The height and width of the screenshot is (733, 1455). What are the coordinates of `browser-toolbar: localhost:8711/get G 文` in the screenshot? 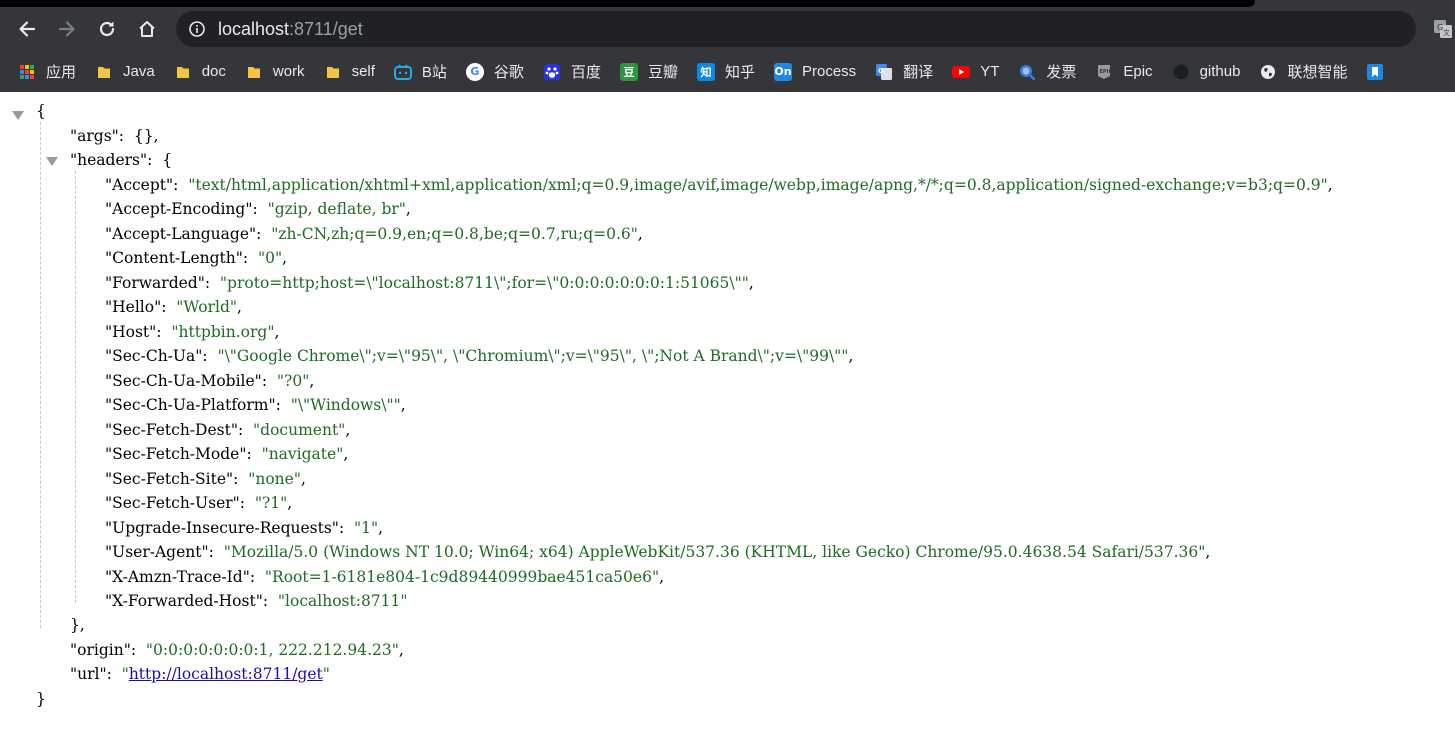 It's located at (727, 29).